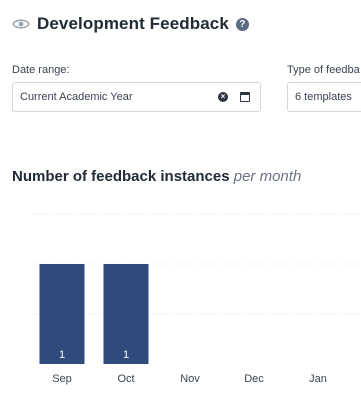 The width and height of the screenshot is (361, 398). Describe the element at coordinates (267, 176) in the screenshot. I see `chart-title-subtitle: per month` at that location.